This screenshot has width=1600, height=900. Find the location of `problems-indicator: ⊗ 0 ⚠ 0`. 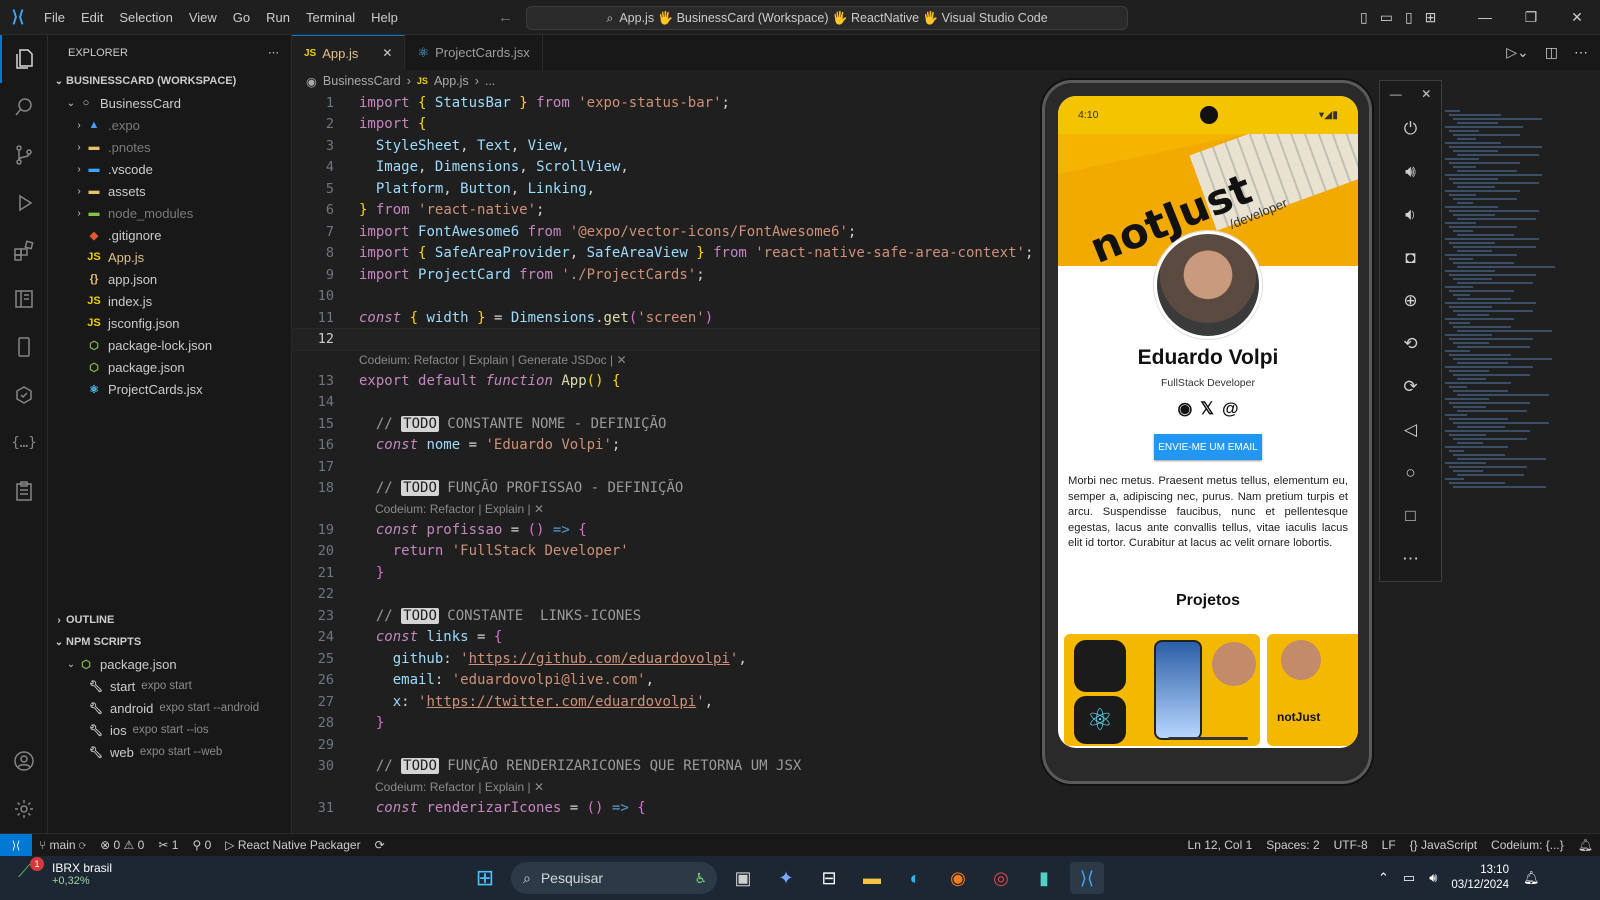

problems-indicator: ⊗ 0 ⚠ 0 is located at coordinates (122, 845).